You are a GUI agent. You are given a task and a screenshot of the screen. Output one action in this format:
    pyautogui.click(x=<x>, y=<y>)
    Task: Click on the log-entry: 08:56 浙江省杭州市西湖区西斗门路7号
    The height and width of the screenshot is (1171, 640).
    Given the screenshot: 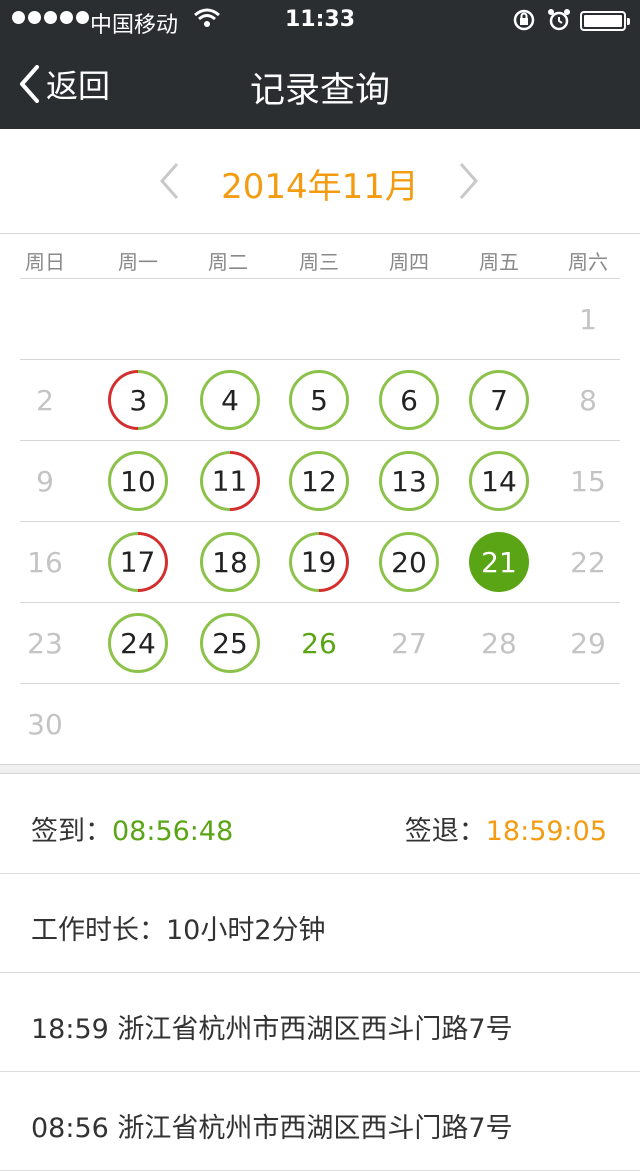 What is the action you would take?
    pyautogui.click(x=272, y=1128)
    